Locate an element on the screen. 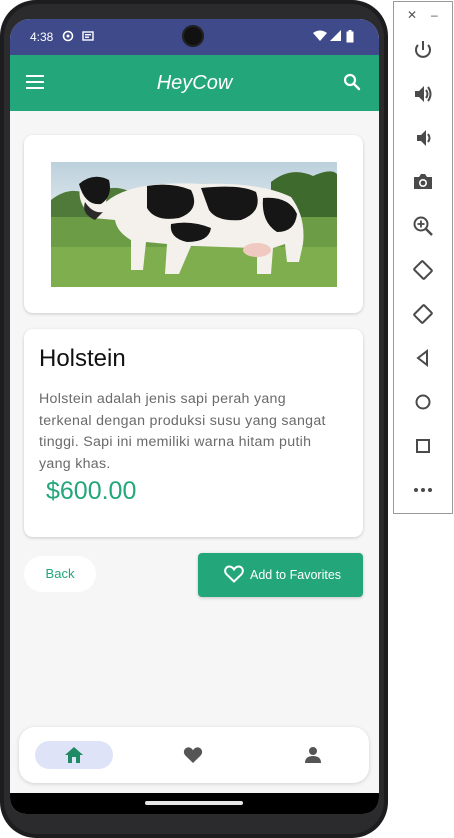 This screenshot has width=454, height=838. person-icon is located at coordinates (313, 755).